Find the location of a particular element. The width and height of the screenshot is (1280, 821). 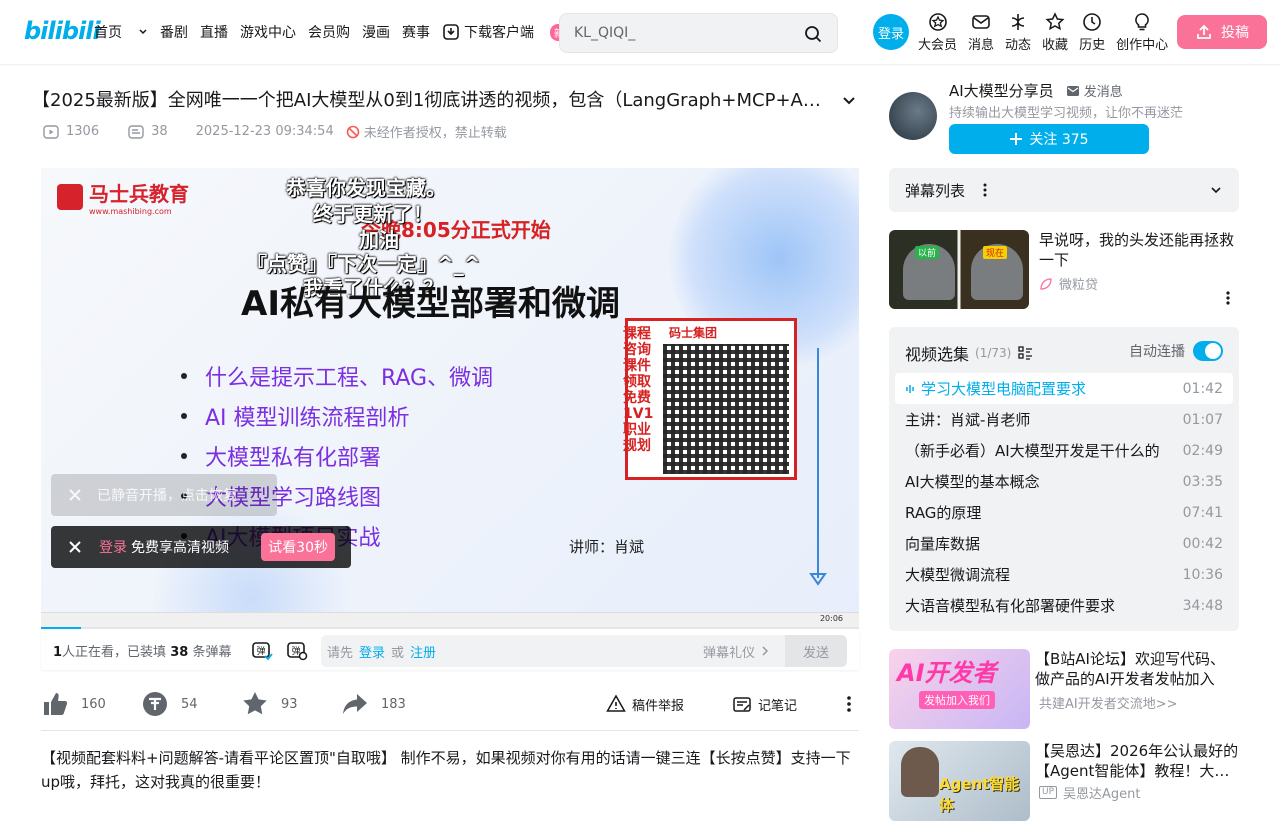

svg-text: 弹 is located at coordinates (260, 651).